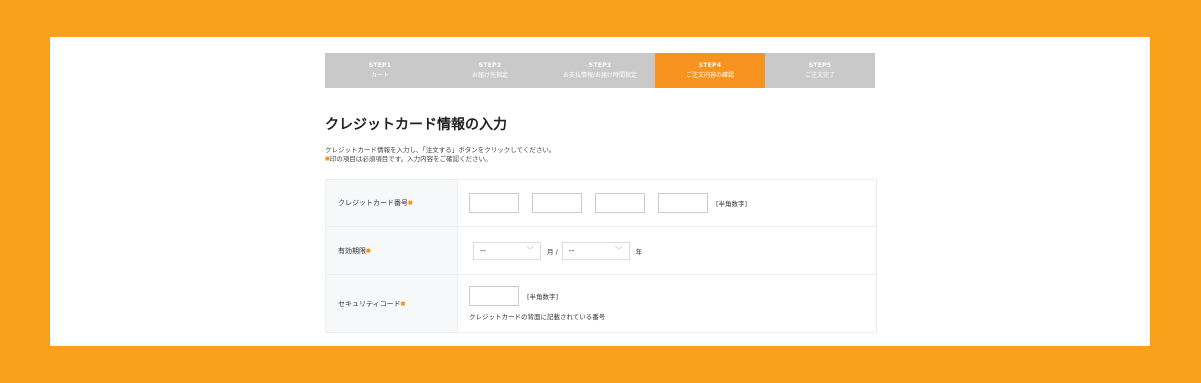 Image resolution: width=1201 pixels, height=383 pixels. Describe the element at coordinates (416, 125) in the screenshot. I see `page-title: クレジットカード情報の入力` at that location.